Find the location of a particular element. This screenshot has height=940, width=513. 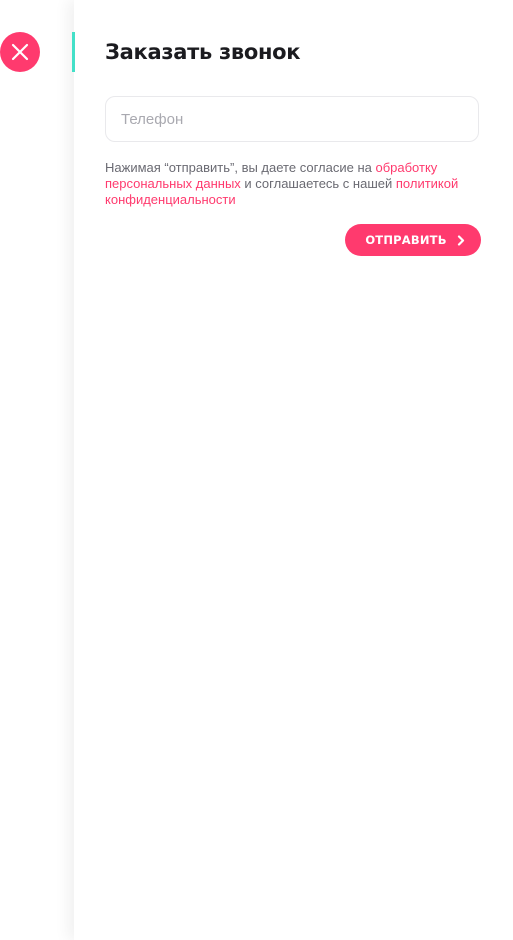

close-button is located at coordinates (20, 52).